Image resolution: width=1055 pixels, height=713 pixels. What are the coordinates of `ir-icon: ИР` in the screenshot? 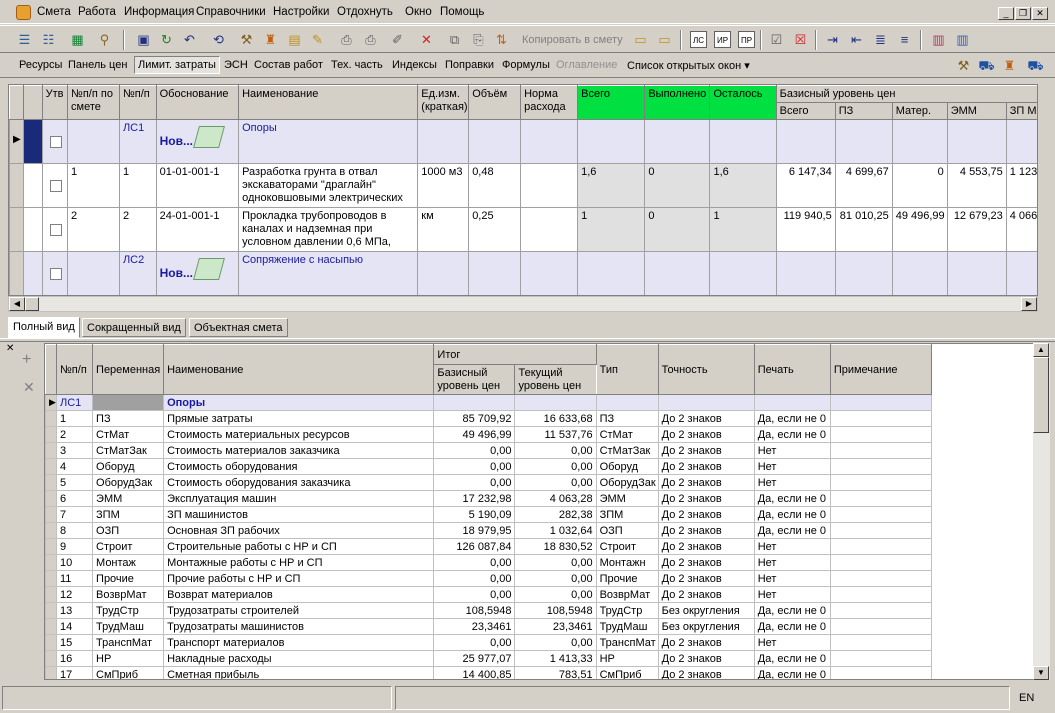 It's located at (722, 39).